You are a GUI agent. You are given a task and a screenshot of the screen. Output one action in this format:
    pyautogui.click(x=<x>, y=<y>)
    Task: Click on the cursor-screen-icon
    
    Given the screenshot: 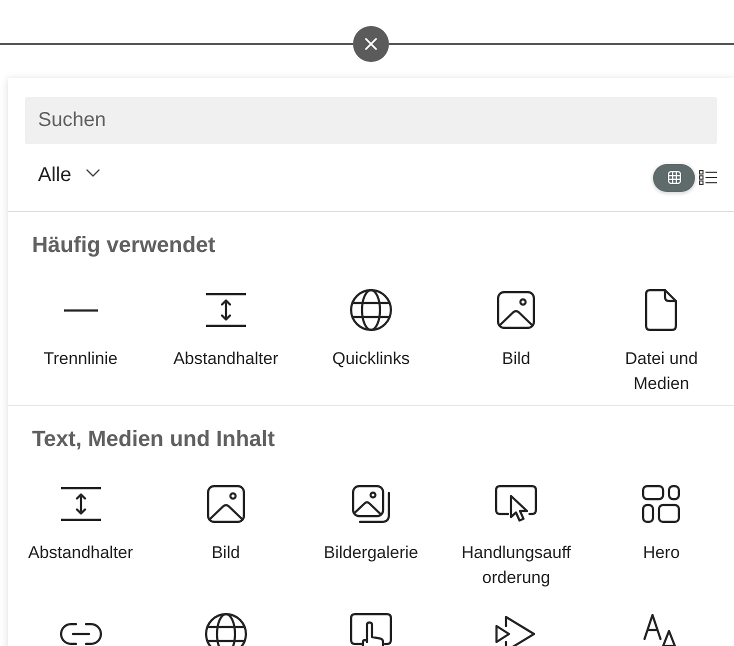 What is the action you would take?
    pyautogui.click(x=516, y=504)
    